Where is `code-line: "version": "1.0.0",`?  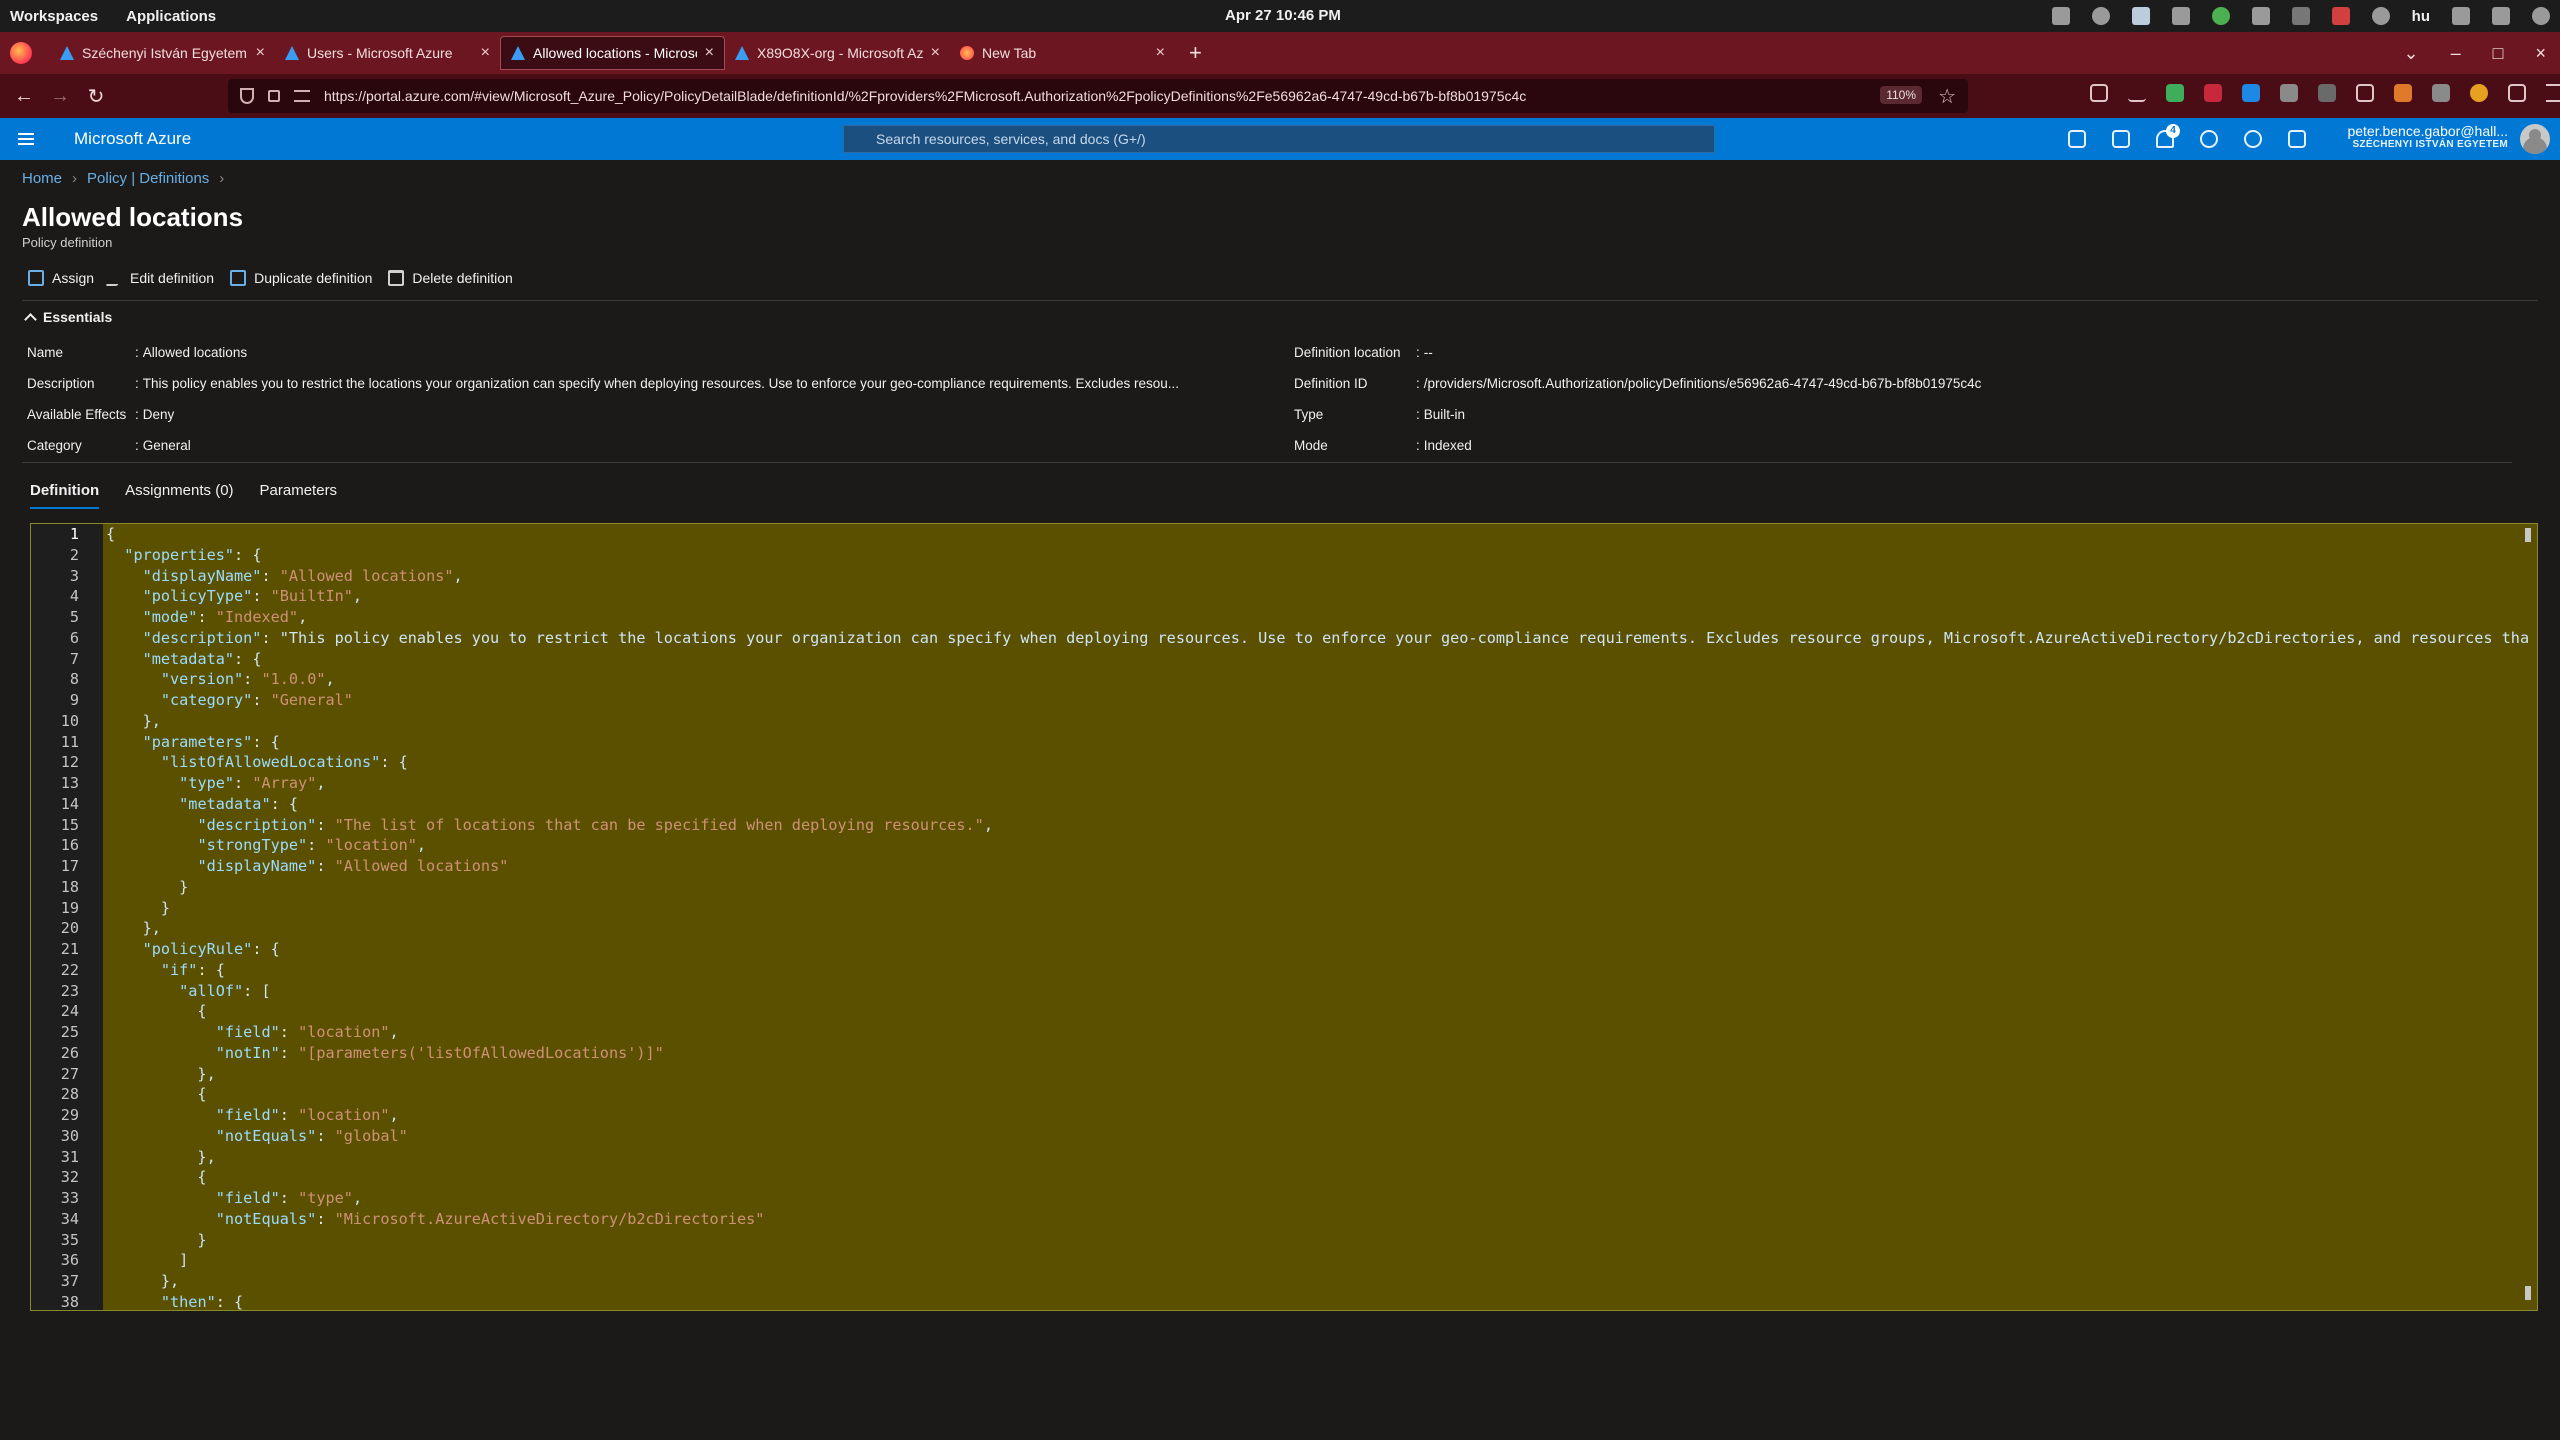 code-line: "version": "1.0.0", is located at coordinates (220, 679).